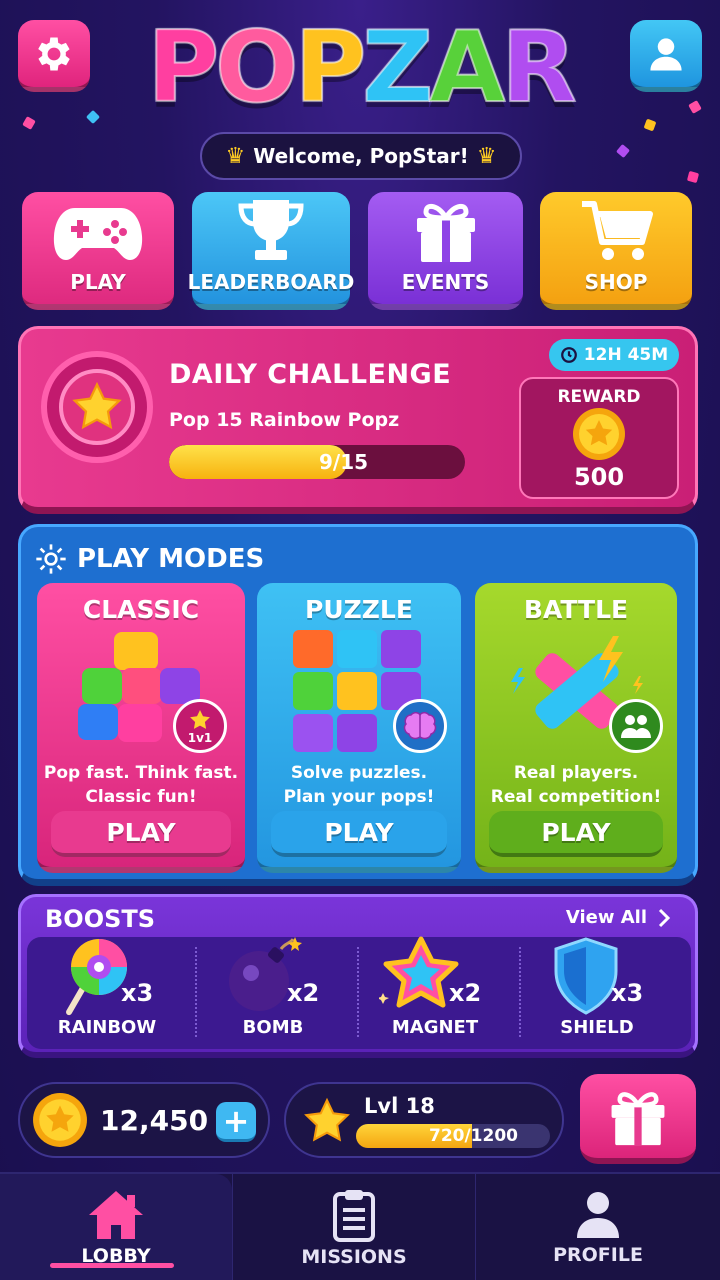 The width and height of the screenshot is (720, 1280). Describe the element at coordinates (397, 68) in the screenshot. I see `logo-letter: Z` at that location.